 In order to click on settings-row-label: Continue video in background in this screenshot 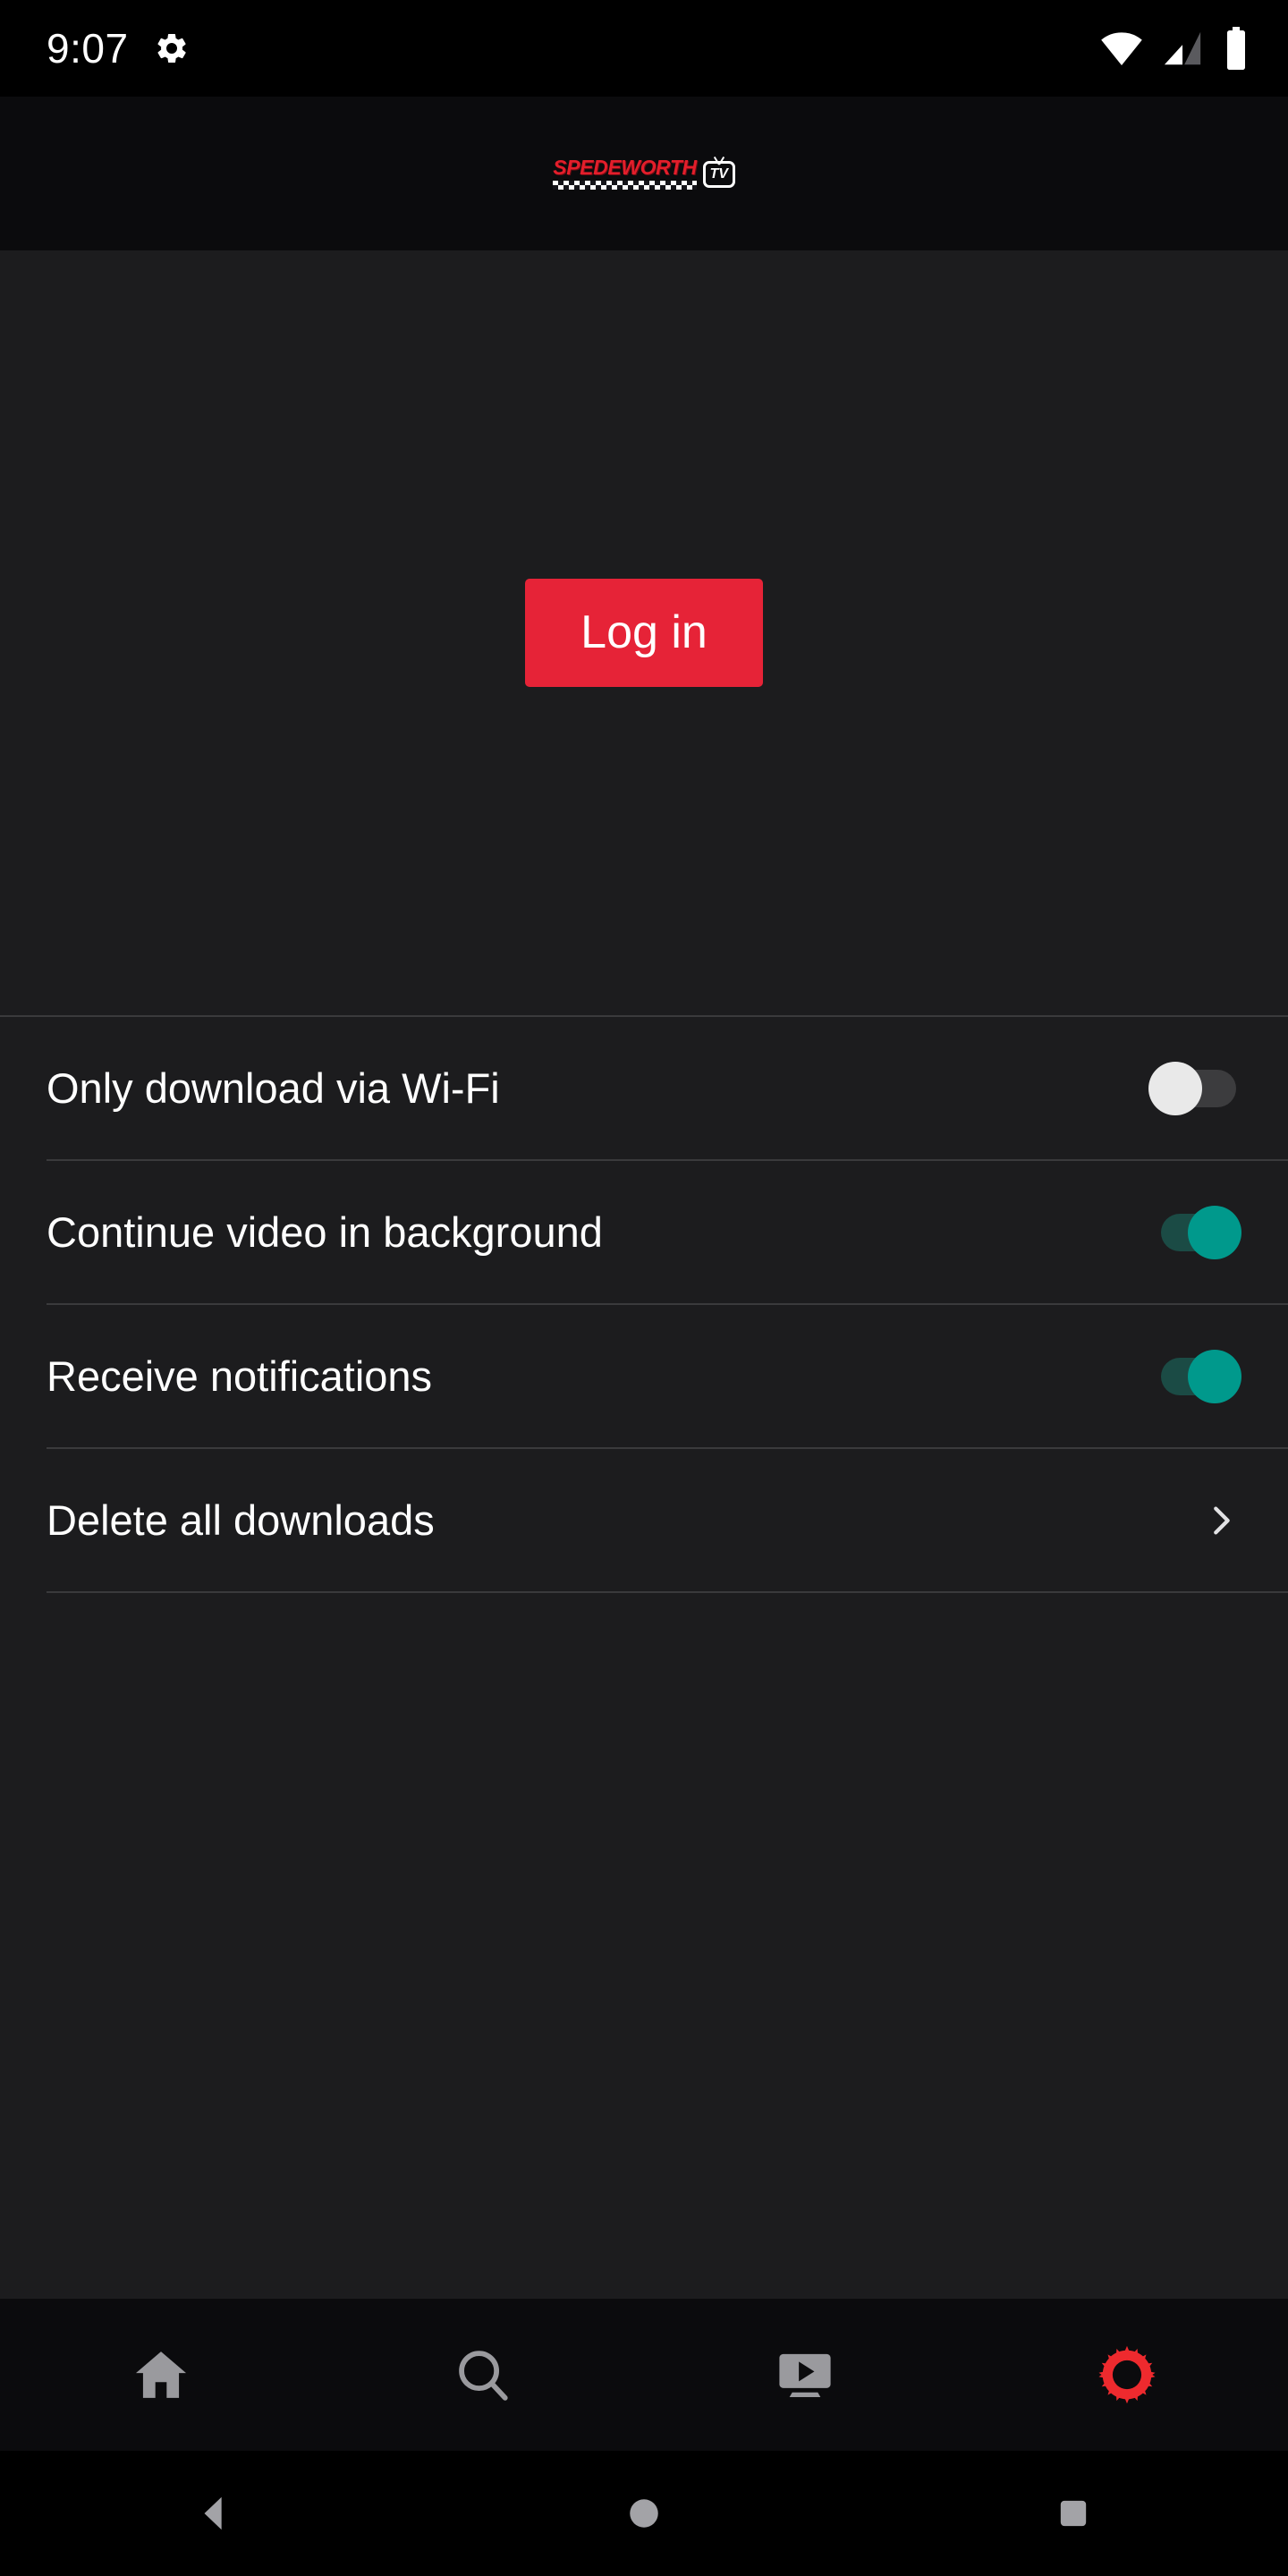, I will do `click(325, 1232)`.